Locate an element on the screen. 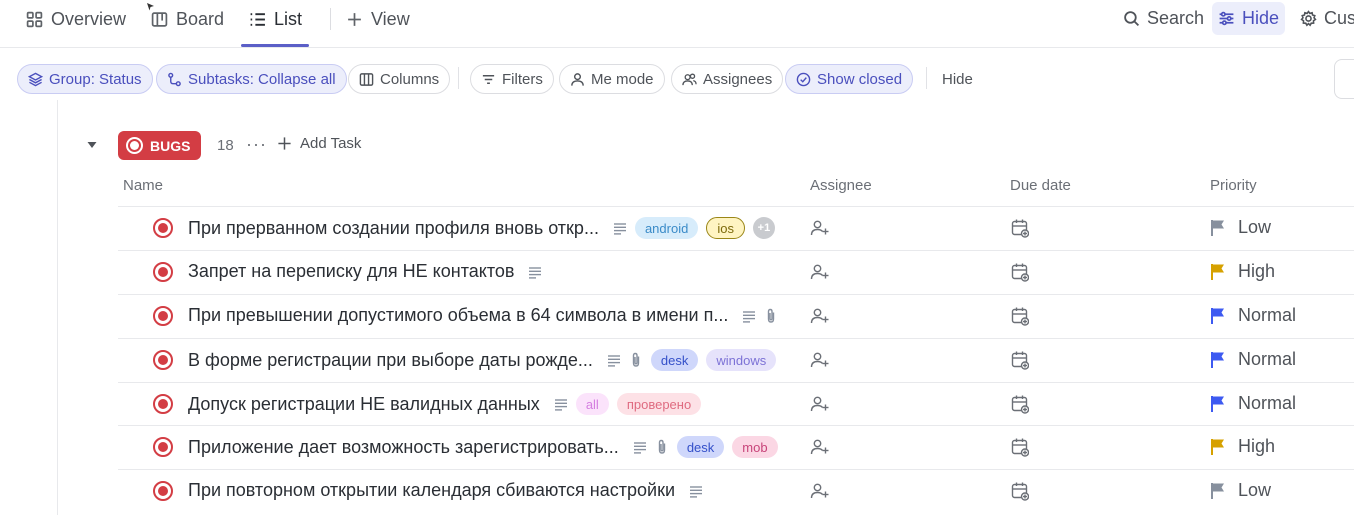 The image size is (1354, 515). user-icon is located at coordinates (577, 79).